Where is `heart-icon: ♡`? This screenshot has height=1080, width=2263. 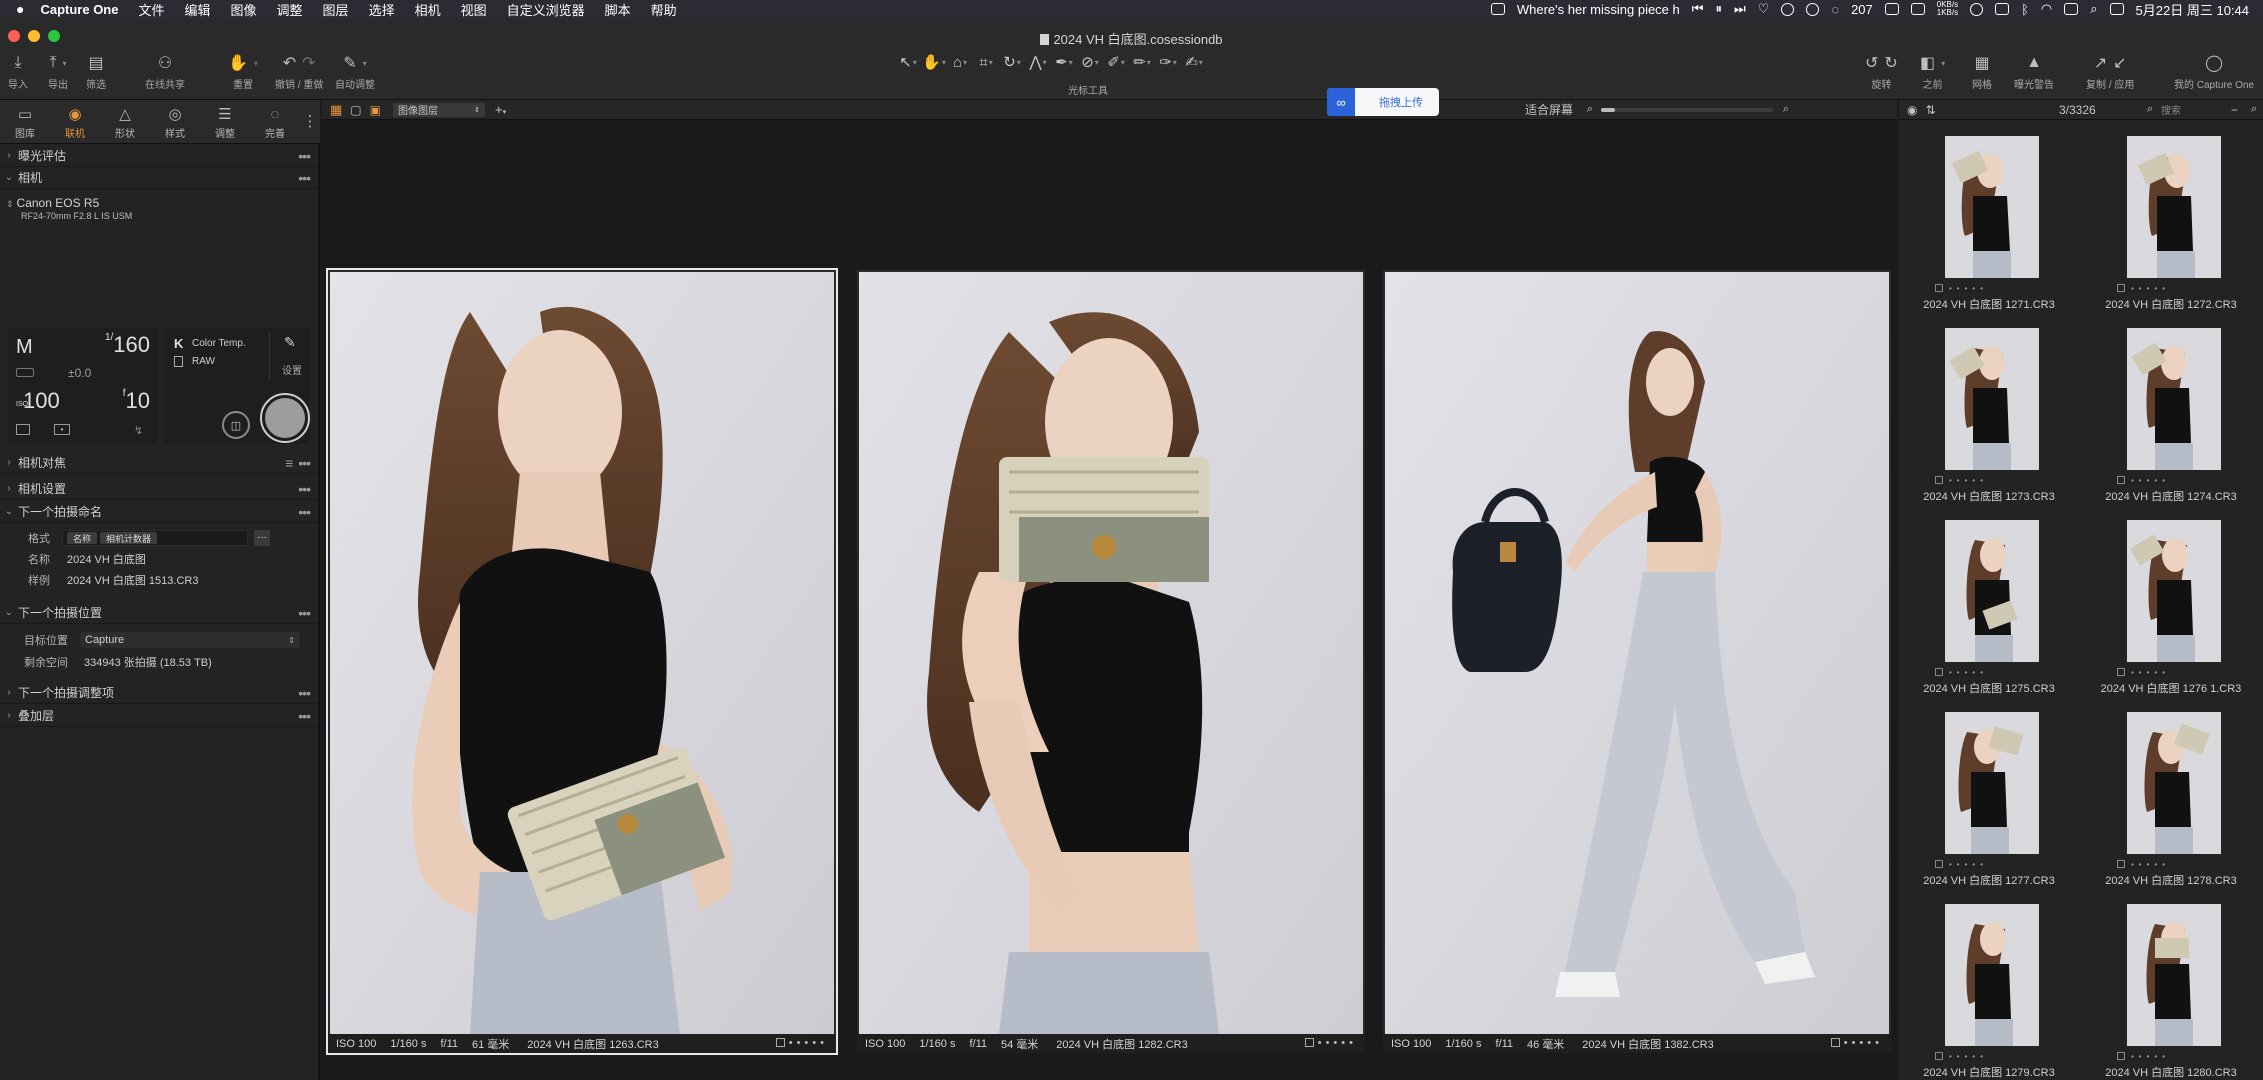
heart-icon: ♡ is located at coordinates (1764, 9).